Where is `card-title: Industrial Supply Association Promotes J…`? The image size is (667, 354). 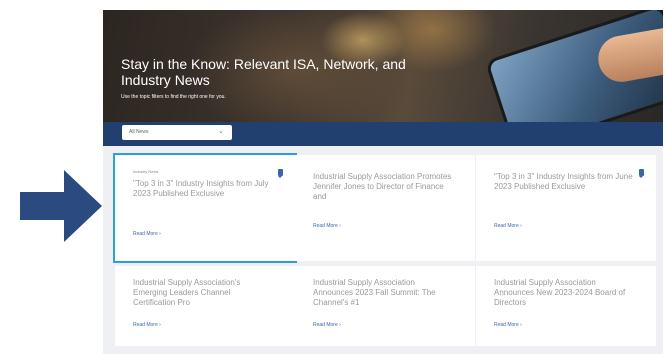 card-title: Industrial Supply Association Promotes J… is located at coordinates (382, 186).